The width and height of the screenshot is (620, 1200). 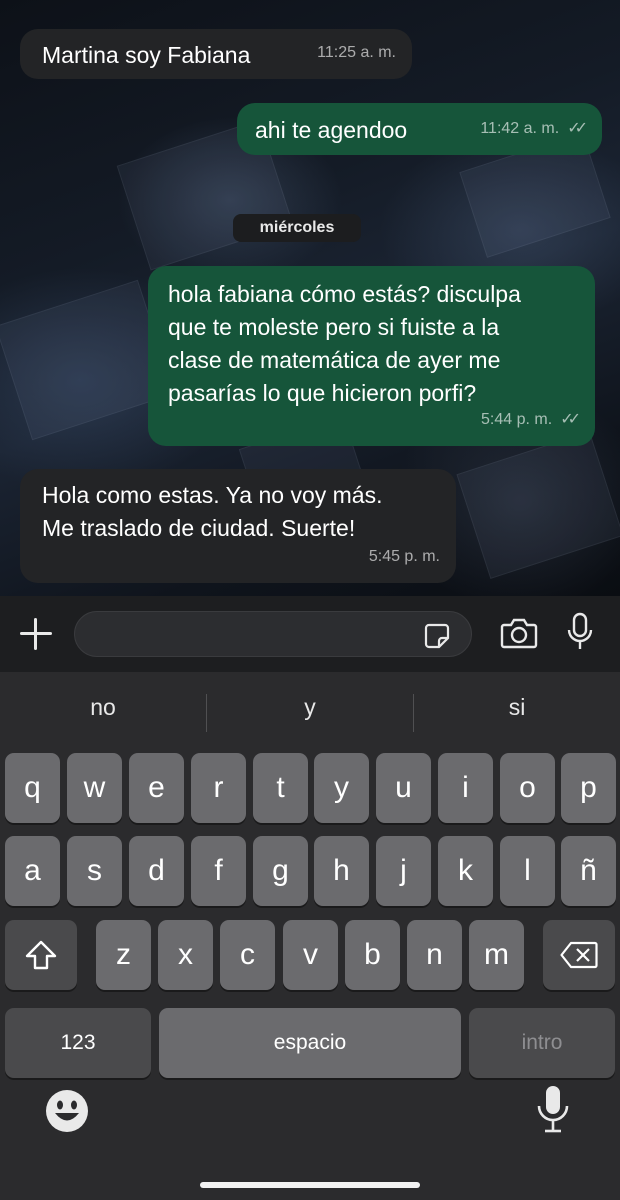 What do you see at coordinates (403, 871) in the screenshot?
I see `key-j: j` at bounding box center [403, 871].